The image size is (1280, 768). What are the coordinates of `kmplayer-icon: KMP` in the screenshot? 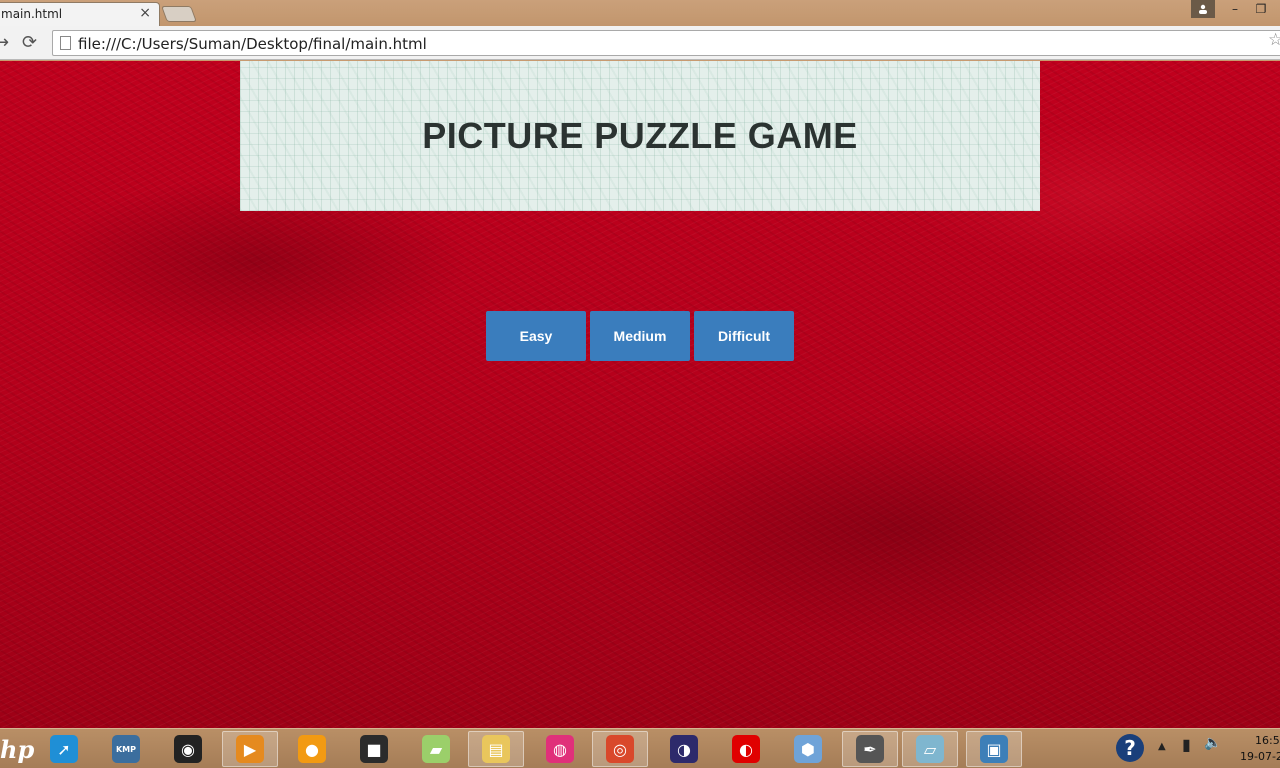 It's located at (126, 749).